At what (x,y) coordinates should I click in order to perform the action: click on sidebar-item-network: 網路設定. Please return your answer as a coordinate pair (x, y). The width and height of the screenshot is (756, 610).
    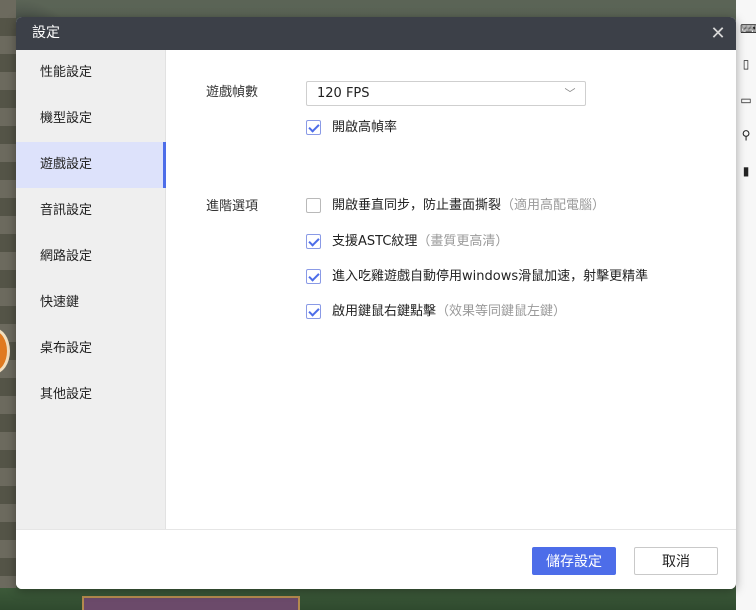
    Looking at the image, I should click on (91, 257).